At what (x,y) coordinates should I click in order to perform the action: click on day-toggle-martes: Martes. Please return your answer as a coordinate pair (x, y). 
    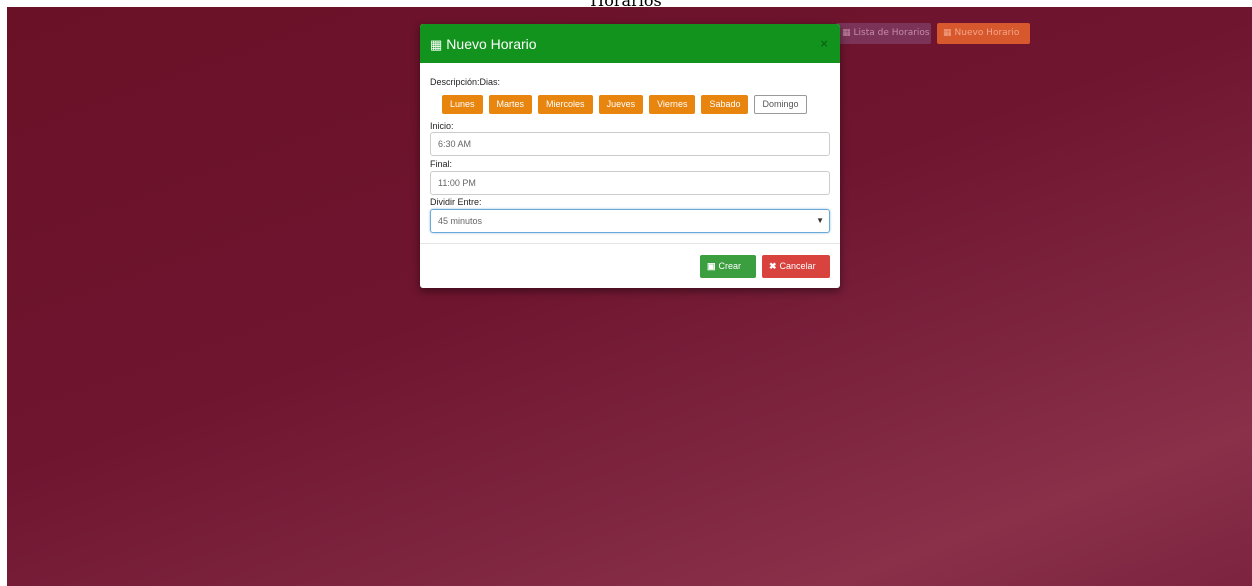
    Looking at the image, I should click on (510, 104).